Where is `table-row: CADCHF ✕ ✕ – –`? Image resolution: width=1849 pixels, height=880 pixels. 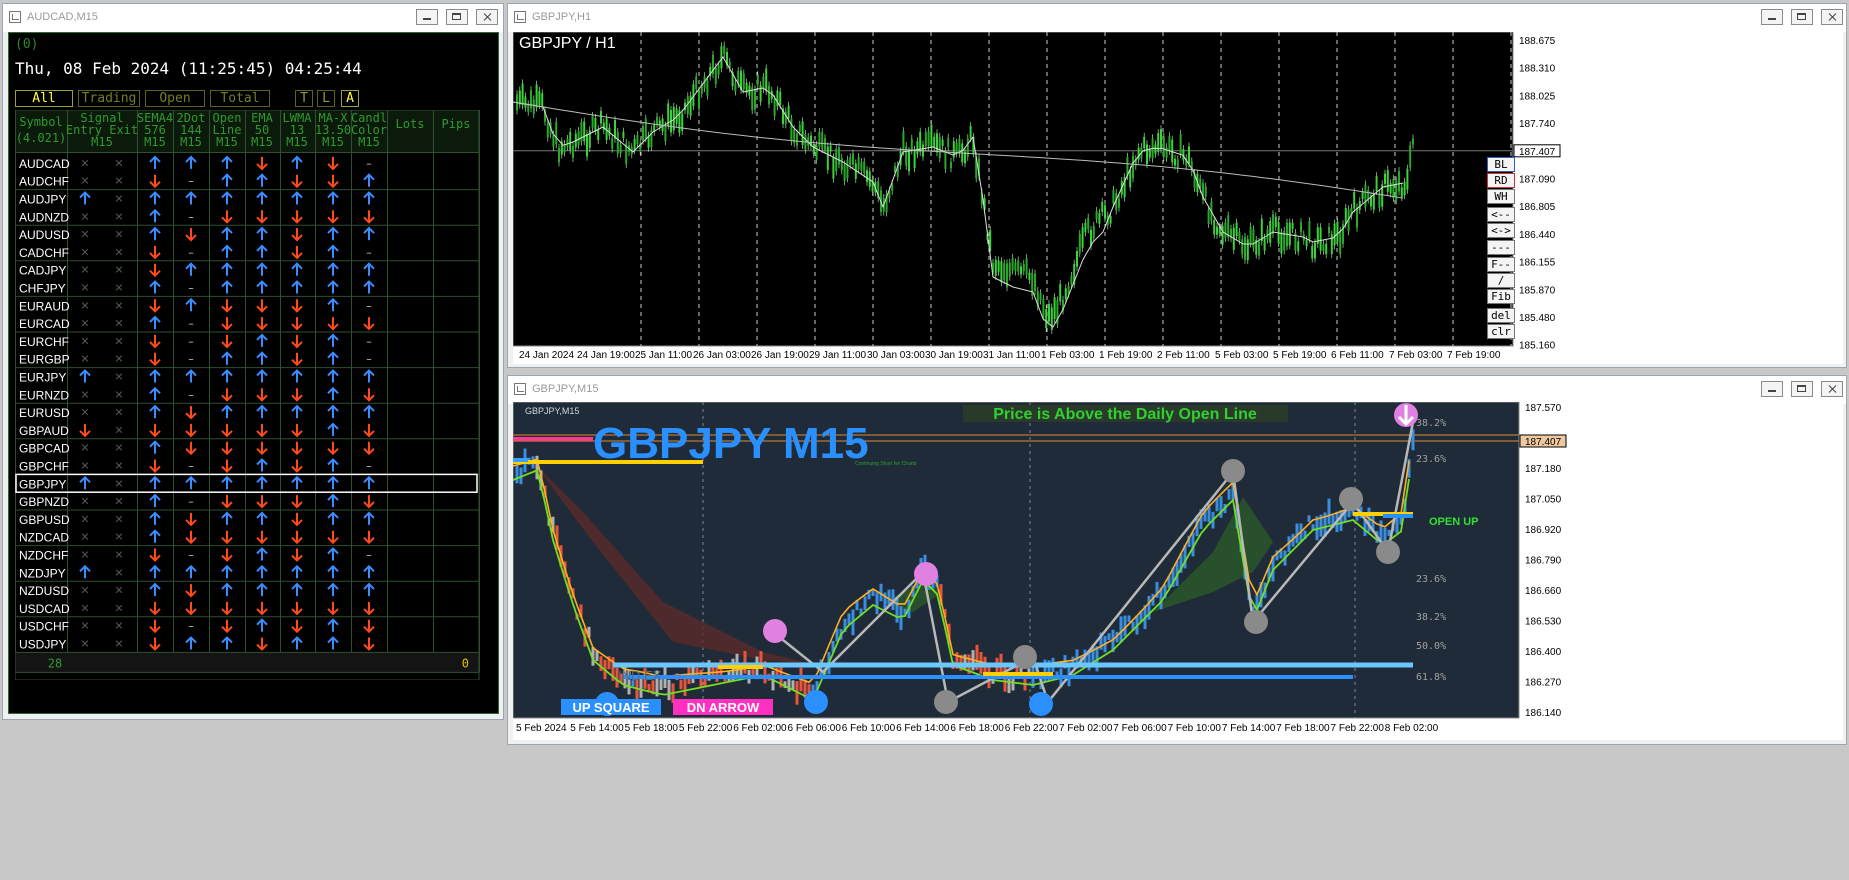 table-row: CADCHF ✕ ✕ – – is located at coordinates (195, 252).